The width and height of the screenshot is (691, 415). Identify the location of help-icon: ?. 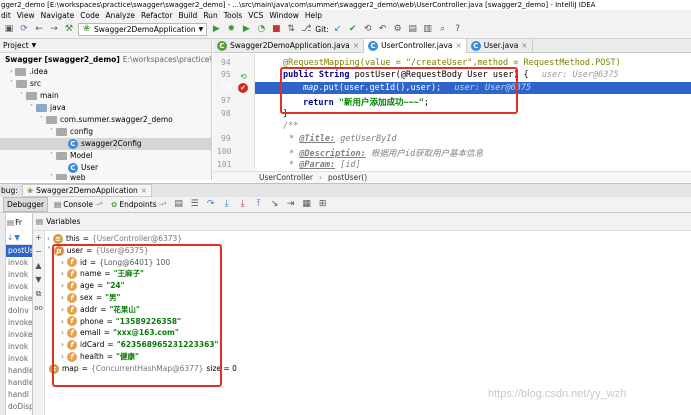
(458, 30).